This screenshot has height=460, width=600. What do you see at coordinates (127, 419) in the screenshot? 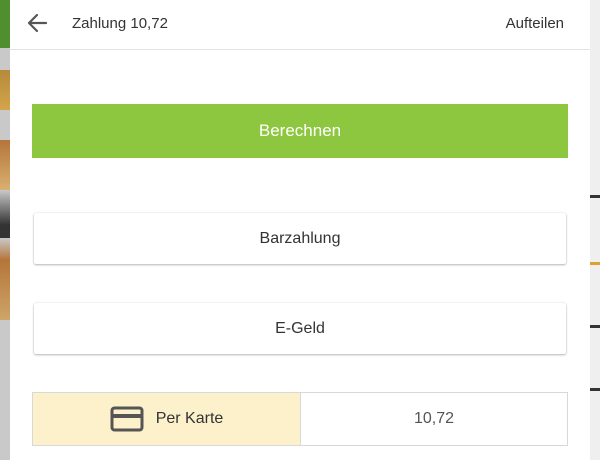
I see `credit-card-icon` at bounding box center [127, 419].